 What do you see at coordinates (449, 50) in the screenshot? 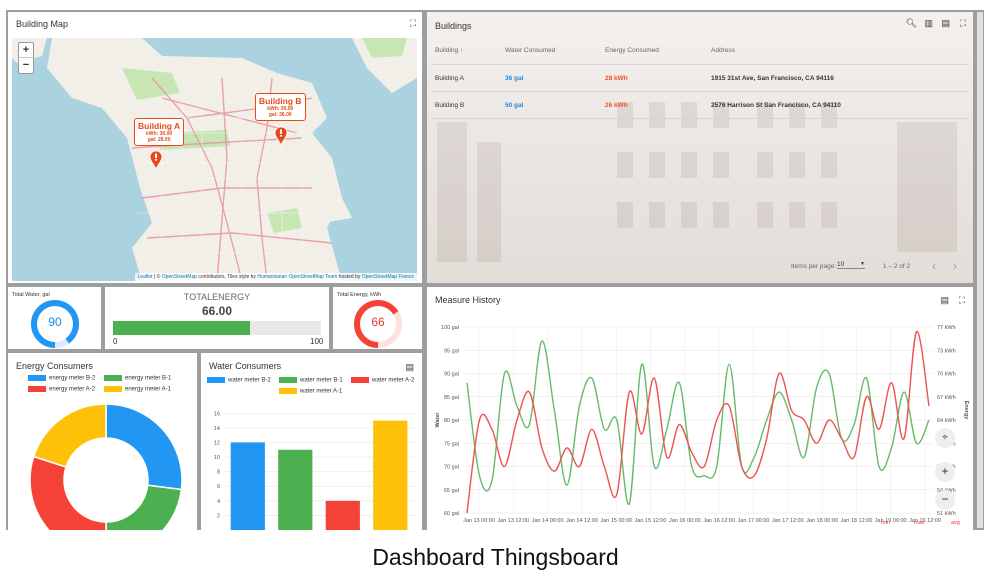
I see `col-header-building: Building ↑` at bounding box center [449, 50].